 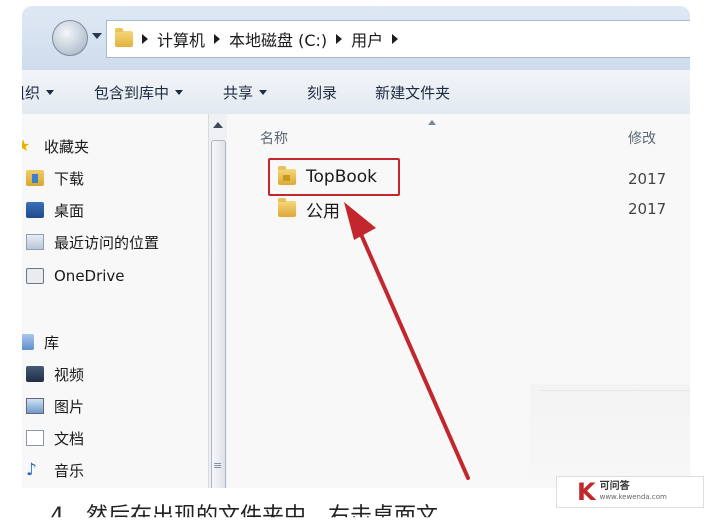 I want to click on picture-icon, so click(x=35, y=406).